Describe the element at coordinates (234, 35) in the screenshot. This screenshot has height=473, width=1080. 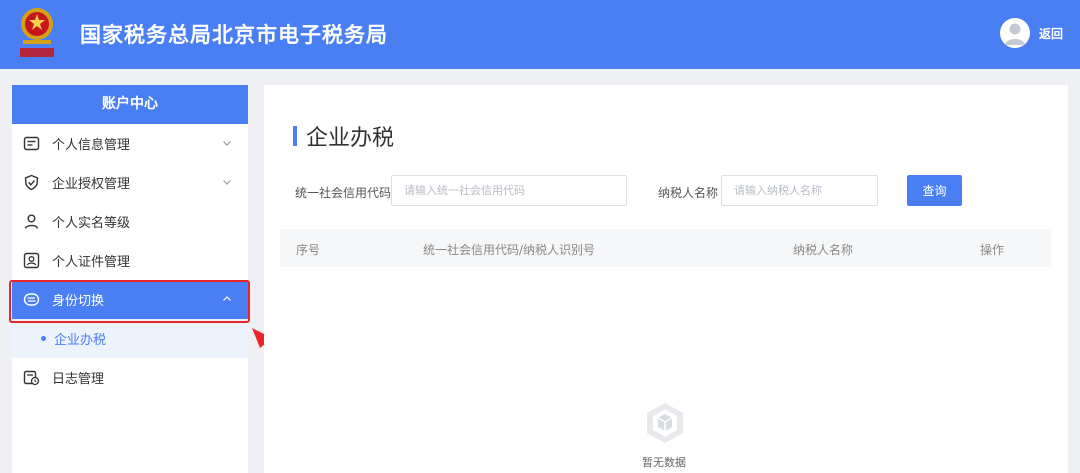
I see `app-title: 国家税务总局北京市电子税务局` at that location.